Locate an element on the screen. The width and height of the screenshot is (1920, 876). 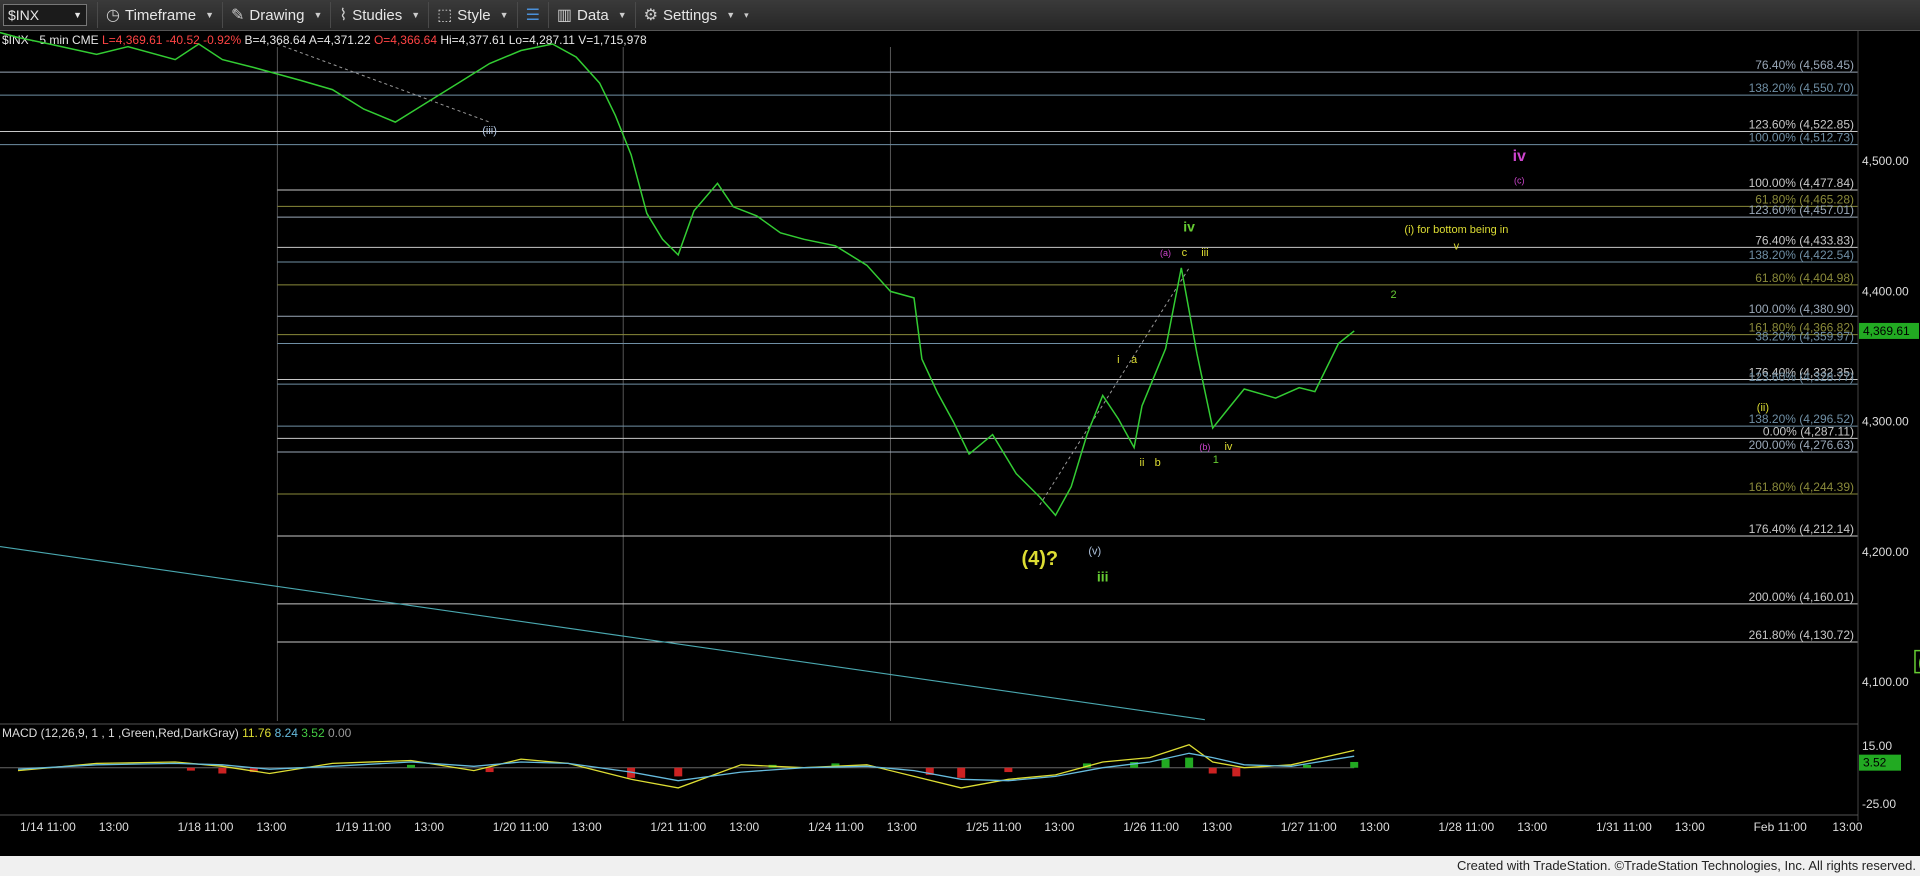
x-tick-label: 1/18 11:00 is located at coordinates (206, 827).